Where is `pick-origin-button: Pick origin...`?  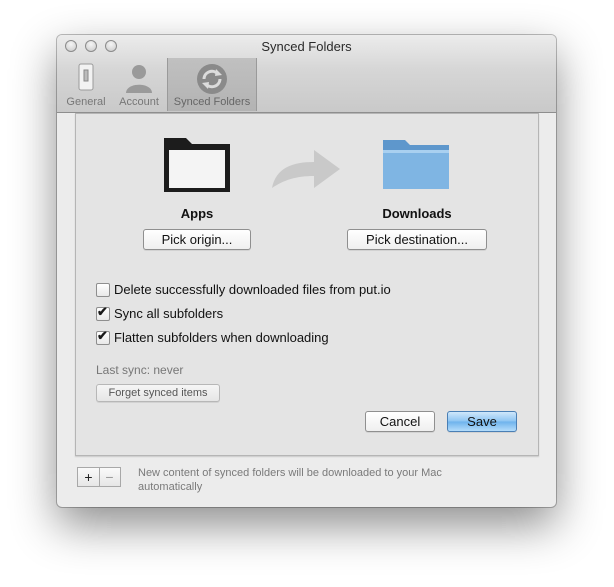
pick-origin-button: Pick origin... is located at coordinates (197, 239).